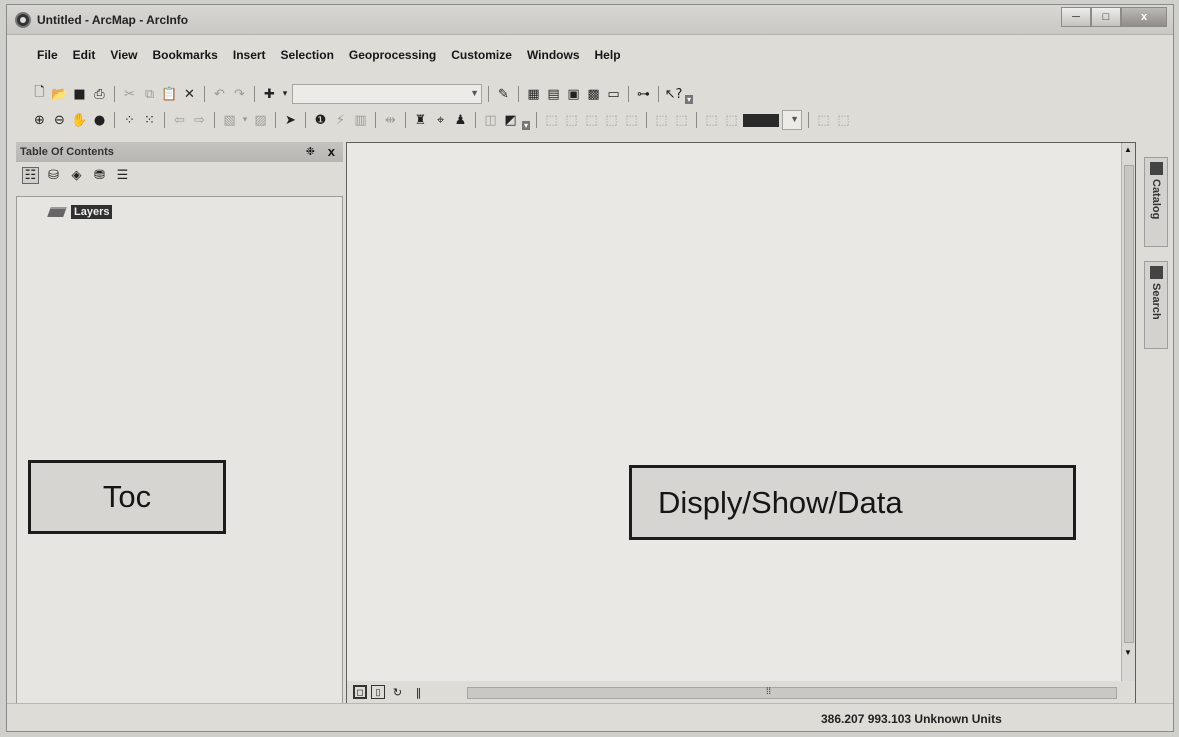 This screenshot has width=1179, height=737. I want to click on editor-icon: ✎, so click(503, 94).